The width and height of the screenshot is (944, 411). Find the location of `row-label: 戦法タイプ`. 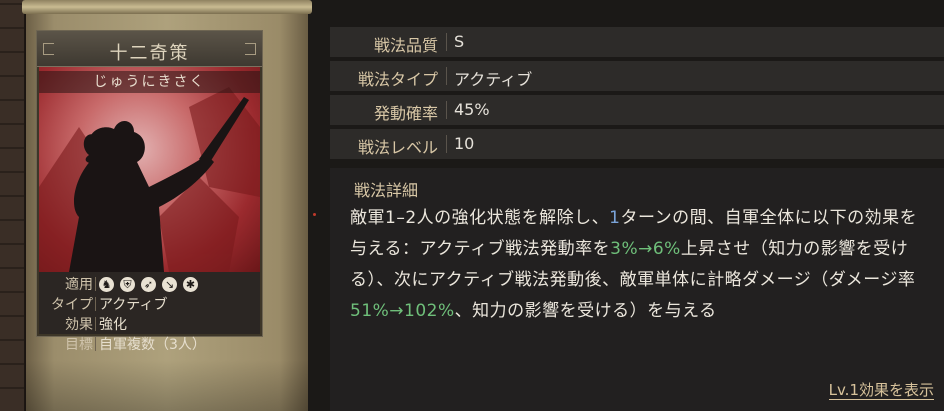

row-label: 戦法タイプ is located at coordinates (397, 79).